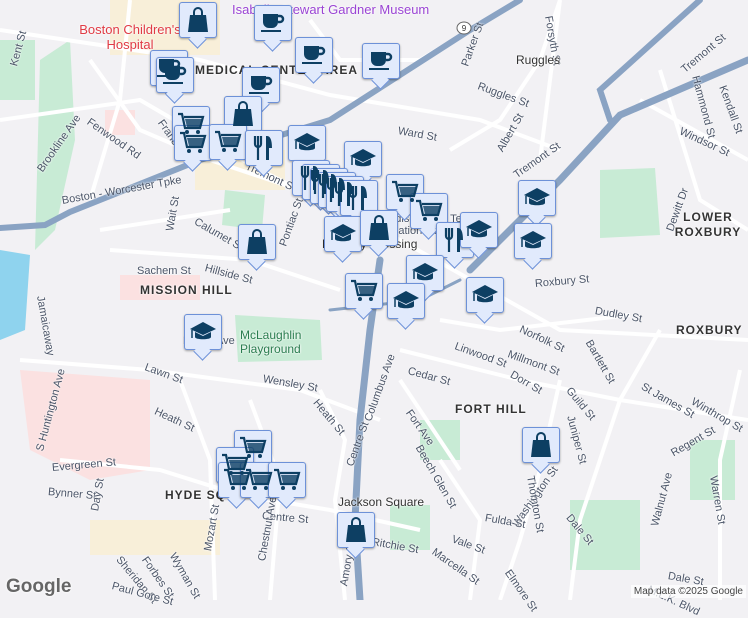 This screenshot has width=748, height=618. Describe the element at coordinates (196, 495) in the screenshot. I see `neighborhood-label: HYDE SQ` at that location.